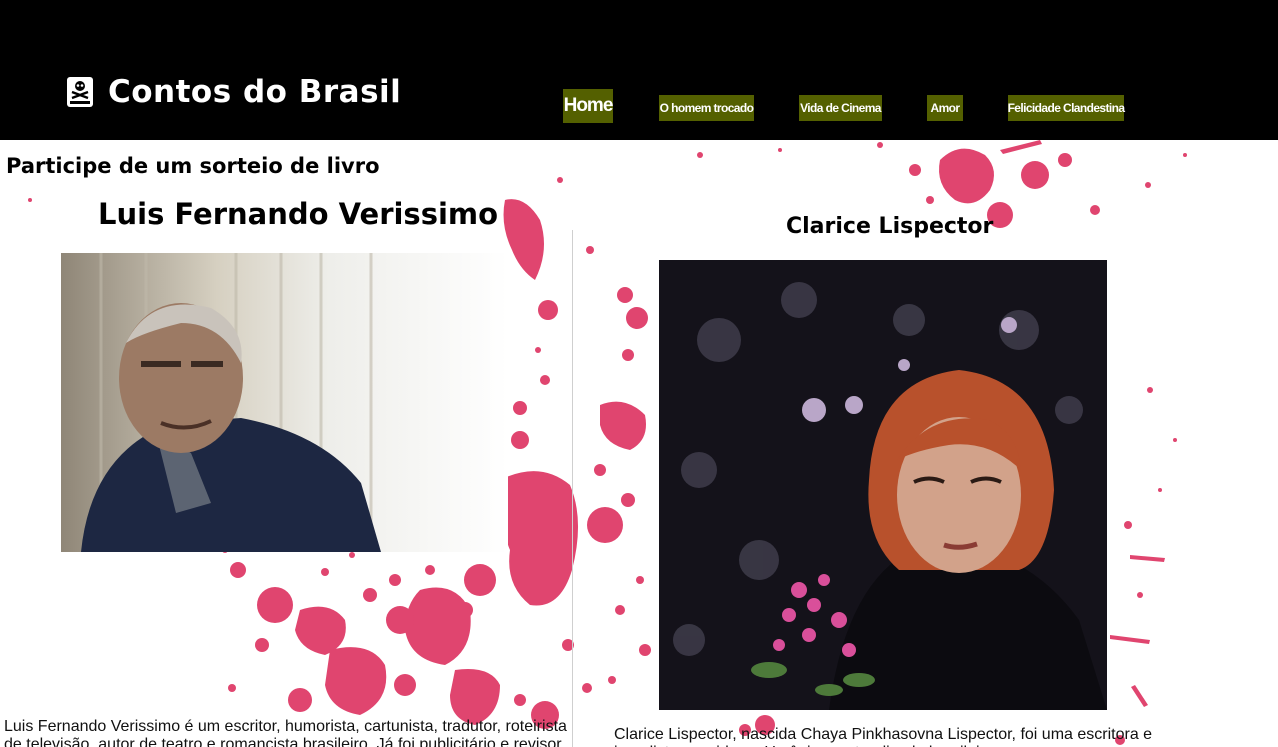  What do you see at coordinates (588, 106) in the screenshot?
I see `nav-home: Home` at bounding box center [588, 106].